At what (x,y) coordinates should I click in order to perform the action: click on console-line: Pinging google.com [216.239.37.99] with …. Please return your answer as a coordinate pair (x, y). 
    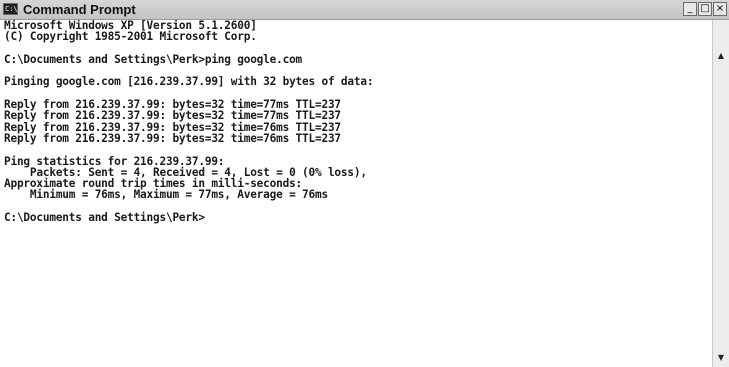
    Looking at the image, I should click on (189, 82).